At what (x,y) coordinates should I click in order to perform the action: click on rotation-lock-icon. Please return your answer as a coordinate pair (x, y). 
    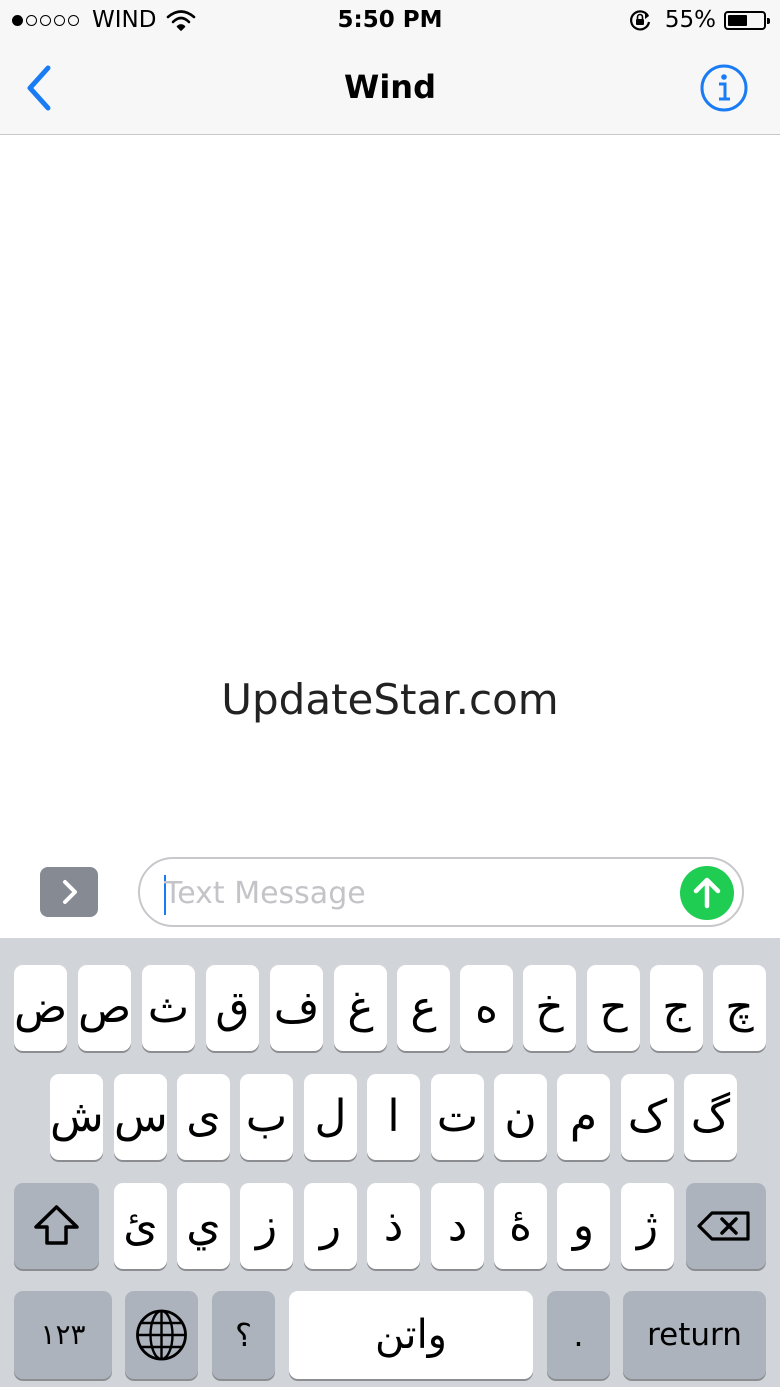
    Looking at the image, I should click on (639, 20).